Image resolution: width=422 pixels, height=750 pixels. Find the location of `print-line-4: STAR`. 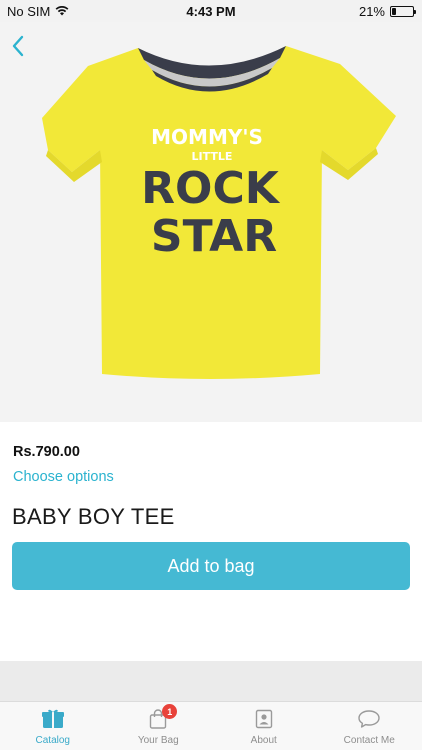

print-line-4: STAR is located at coordinates (214, 236).